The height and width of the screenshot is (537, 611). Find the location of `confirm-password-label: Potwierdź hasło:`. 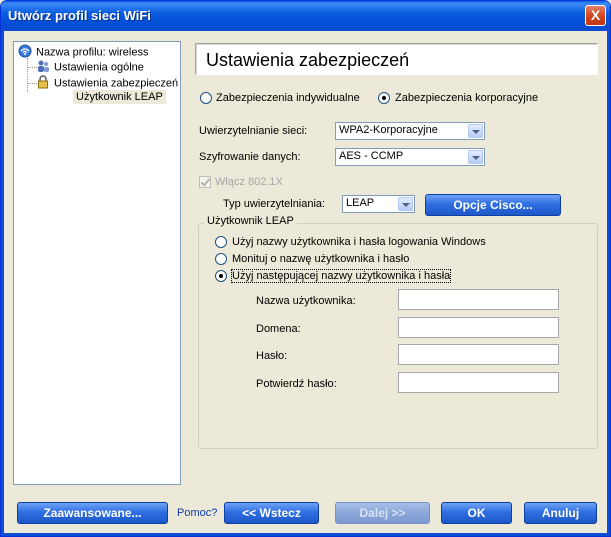

confirm-password-label: Potwierdź hasło: is located at coordinates (296, 384).